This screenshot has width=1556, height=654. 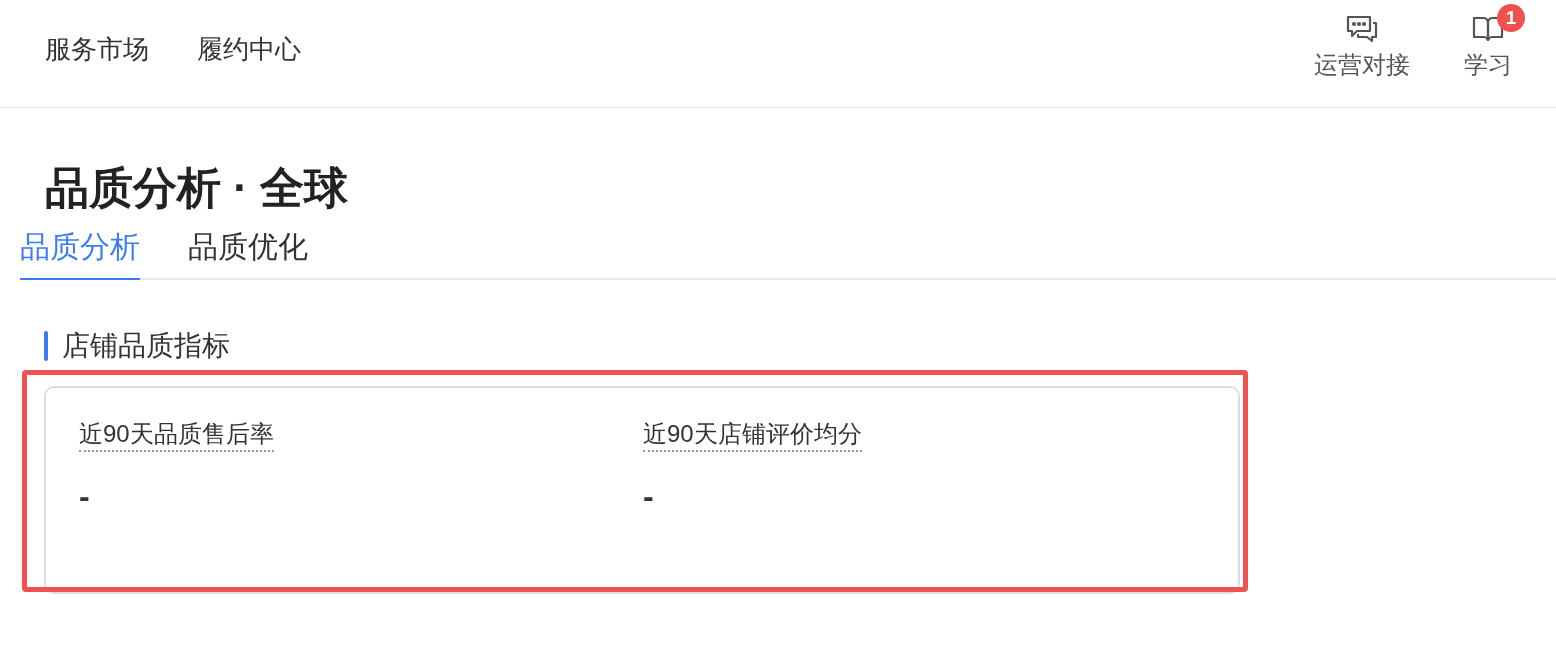 I want to click on nav-link: 服务市场, so click(x=97, y=49).